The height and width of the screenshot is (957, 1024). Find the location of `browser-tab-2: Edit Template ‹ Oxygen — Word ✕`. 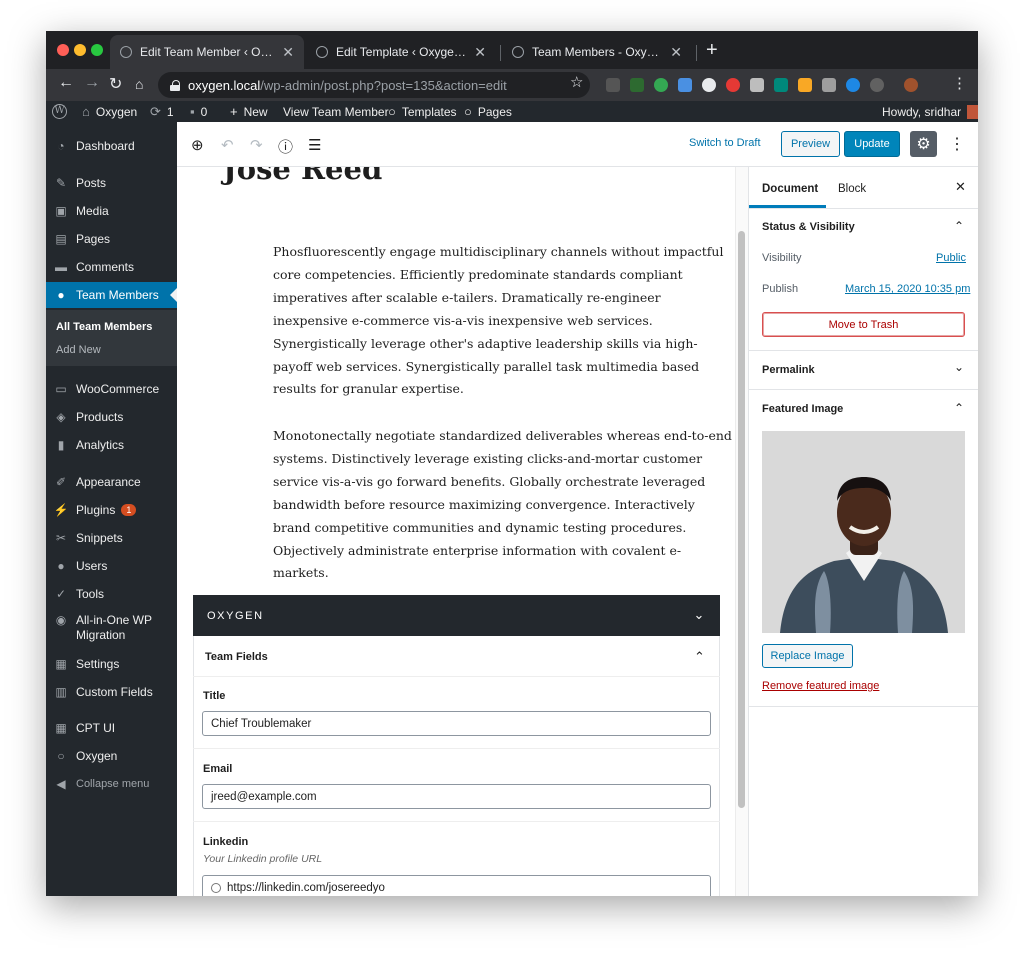

browser-tab-2: Edit Template ‹ Oxygen — Word ✕ is located at coordinates (401, 52).